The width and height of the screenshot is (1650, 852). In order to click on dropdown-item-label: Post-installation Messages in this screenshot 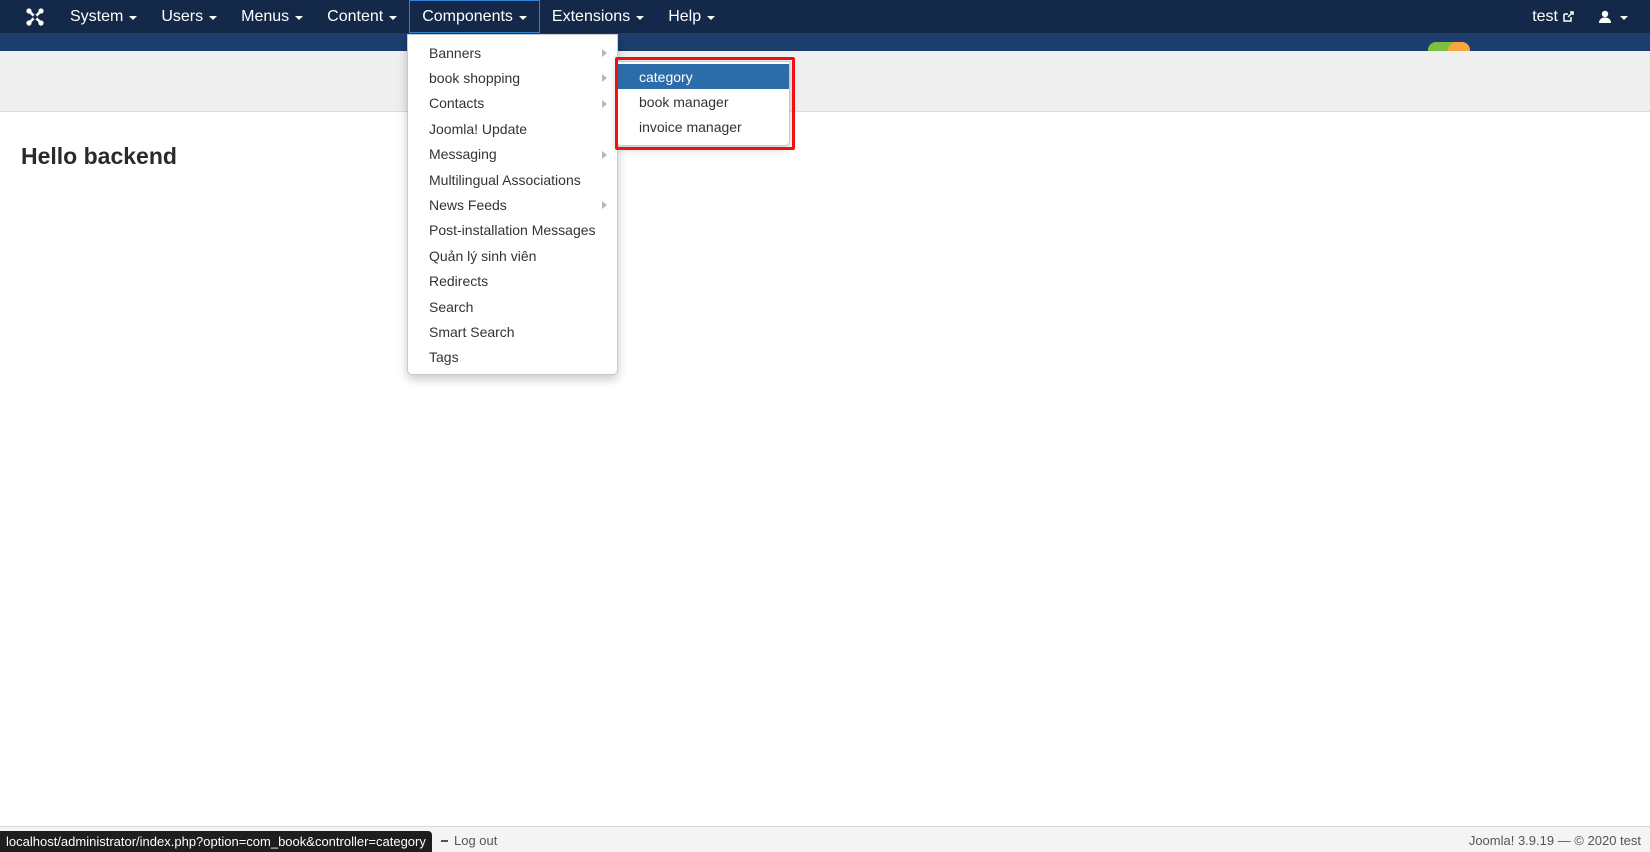, I will do `click(512, 230)`.